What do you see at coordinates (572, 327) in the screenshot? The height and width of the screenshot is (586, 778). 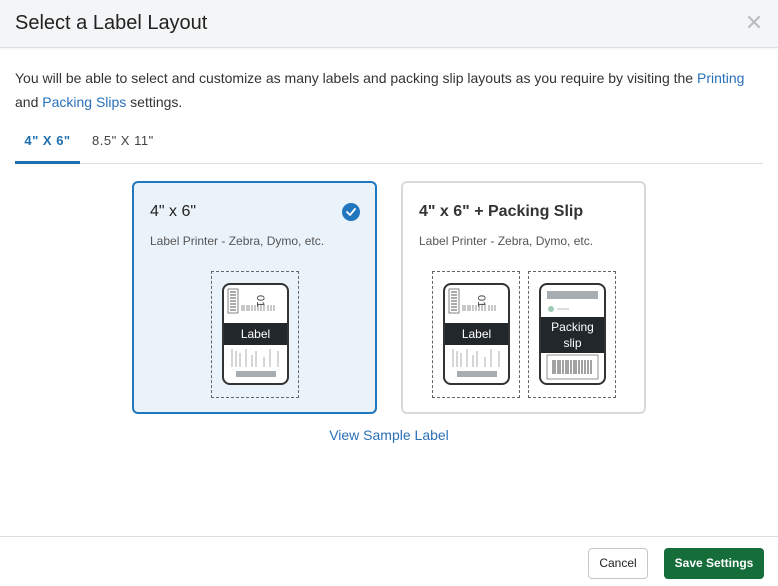 I see `packing-slip-caption-line1: Packing` at bounding box center [572, 327].